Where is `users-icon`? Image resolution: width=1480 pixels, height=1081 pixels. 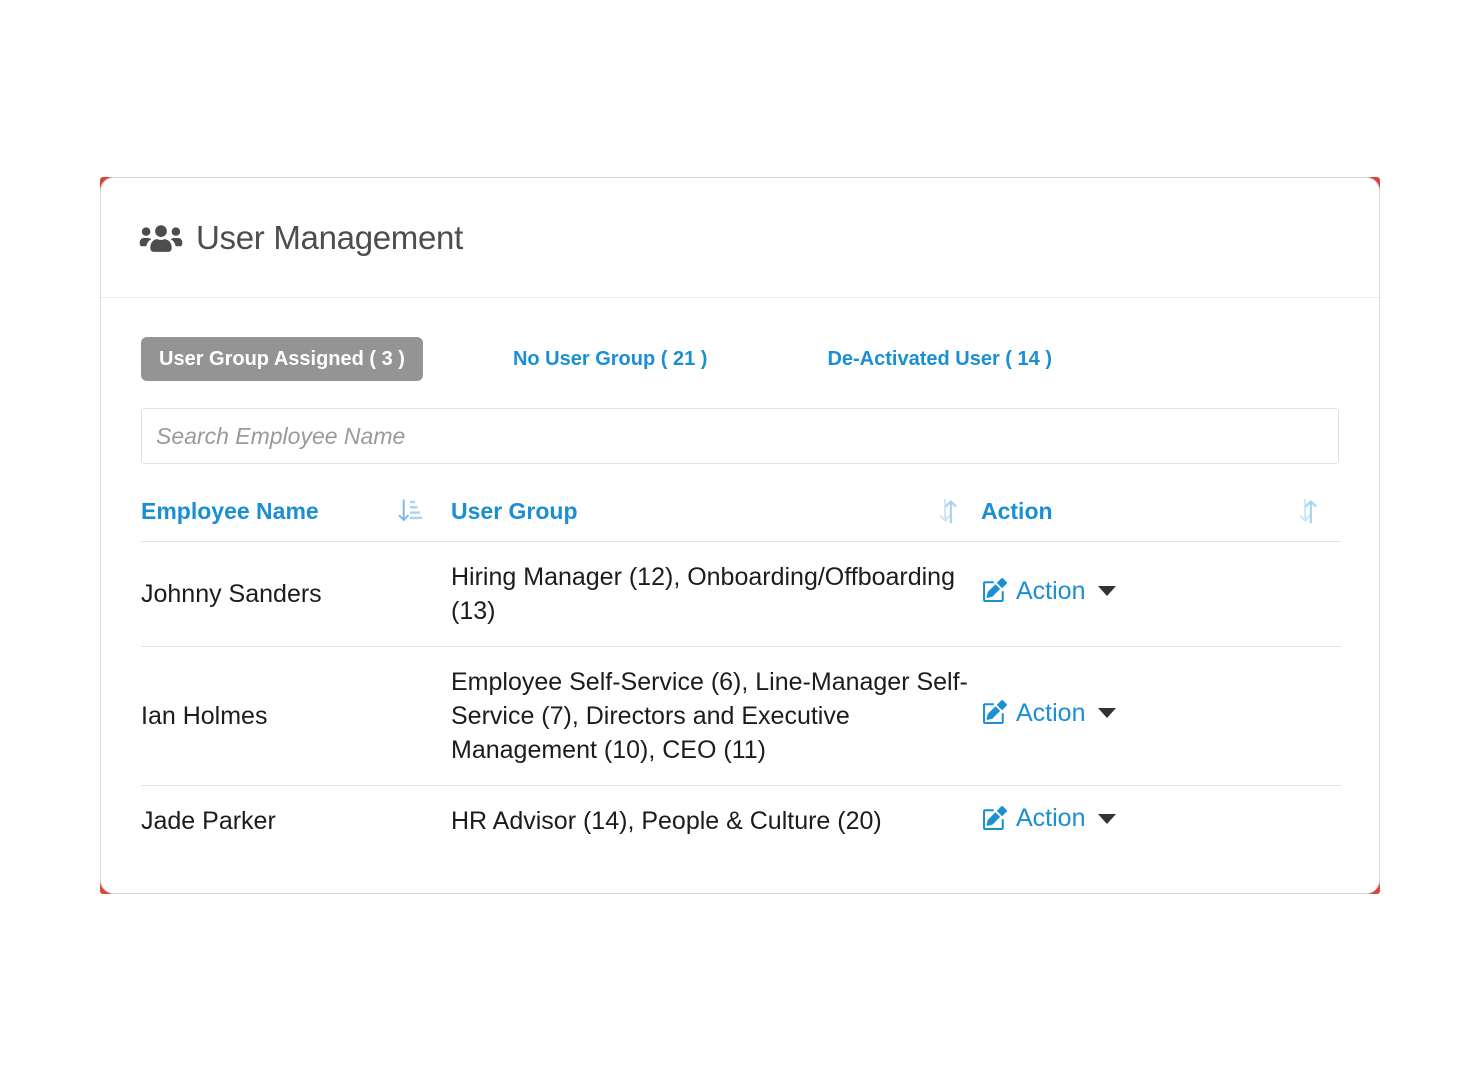 users-icon is located at coordinates (161, 238).